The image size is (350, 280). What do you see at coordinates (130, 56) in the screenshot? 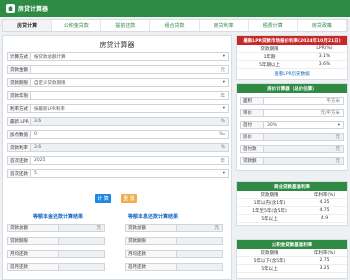
I see `calc-method-select: 按贷款总额计算 ▾` at bounding box center [130, 56].